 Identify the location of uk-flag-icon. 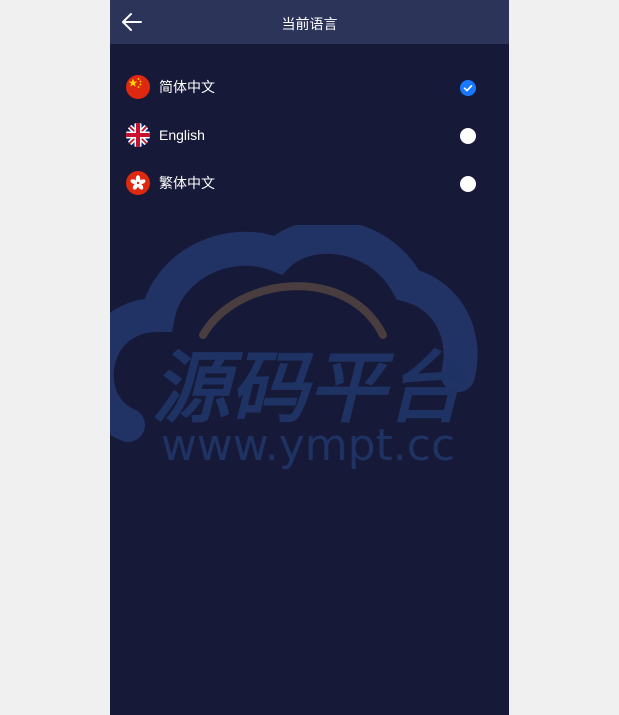
(138, 135).